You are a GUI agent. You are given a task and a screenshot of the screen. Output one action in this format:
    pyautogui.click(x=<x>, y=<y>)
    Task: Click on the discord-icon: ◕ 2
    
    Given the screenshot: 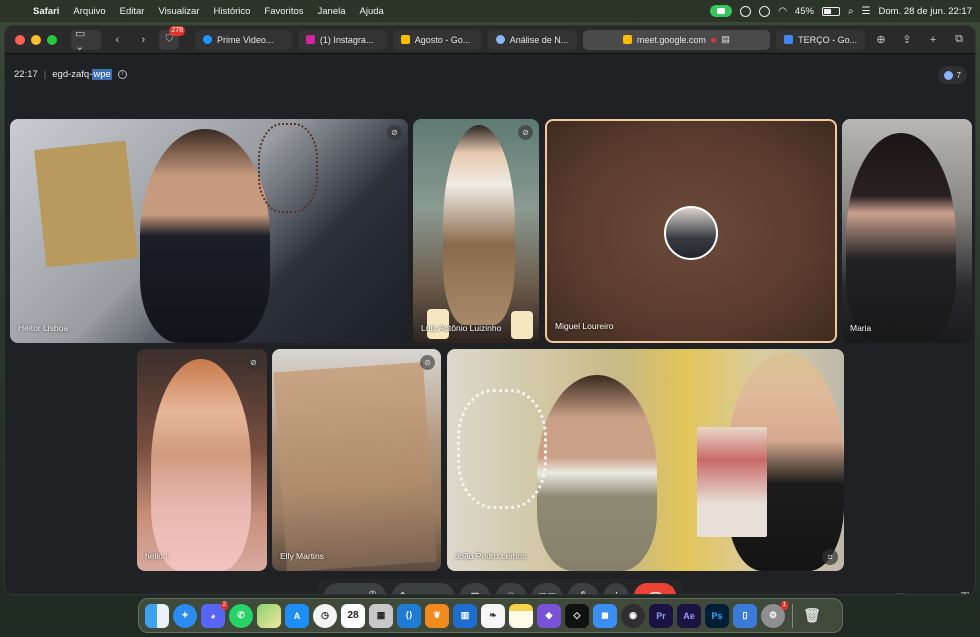 What is the action you would take?
    pyautogui.click(x=214, y=614)
    